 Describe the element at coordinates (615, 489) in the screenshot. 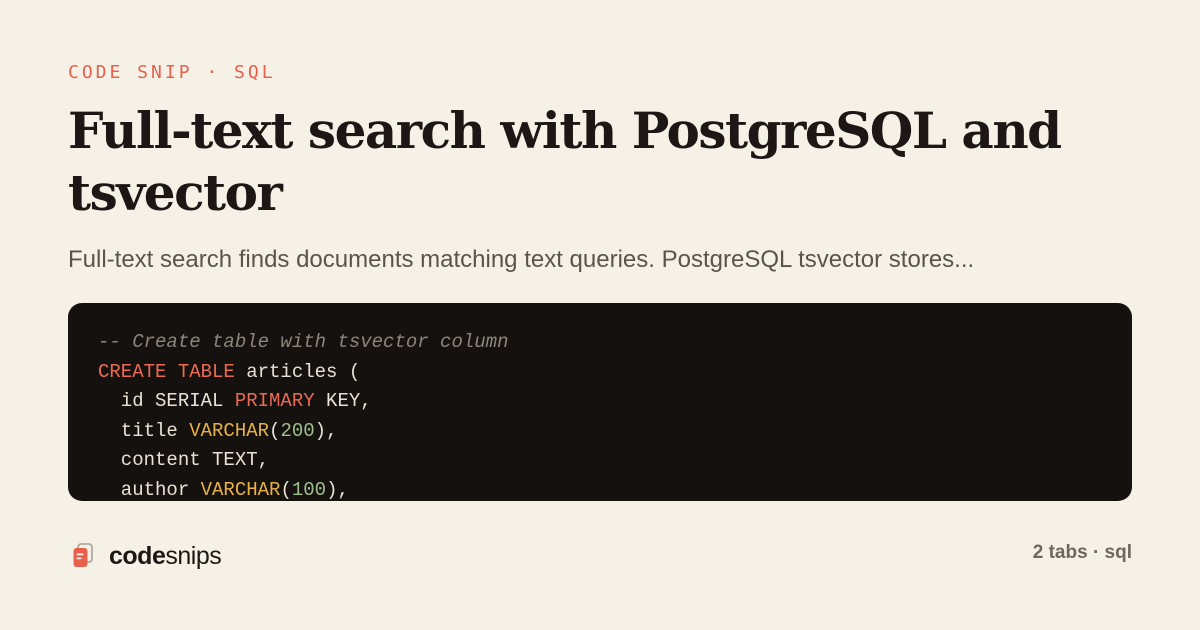

I see `code-line: author VARCHAR(100),` at that location.